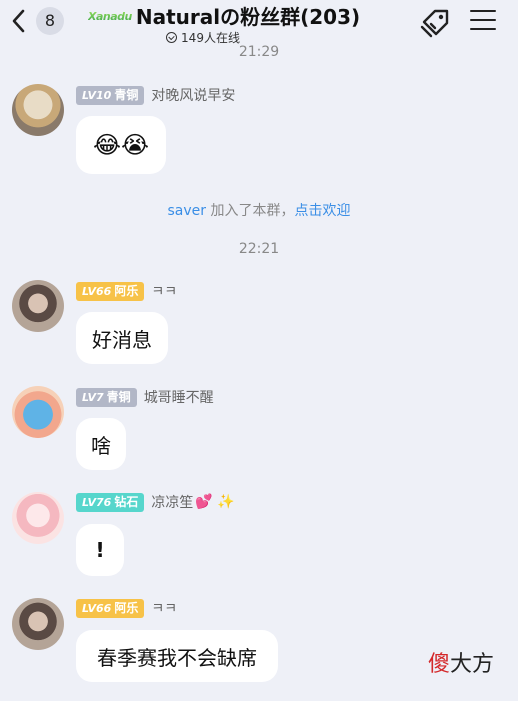 Image resolution: width=518 pixels, height=701 pixels. I want to click on message-text: 春季赛我不会缺席, so click(177, 657).